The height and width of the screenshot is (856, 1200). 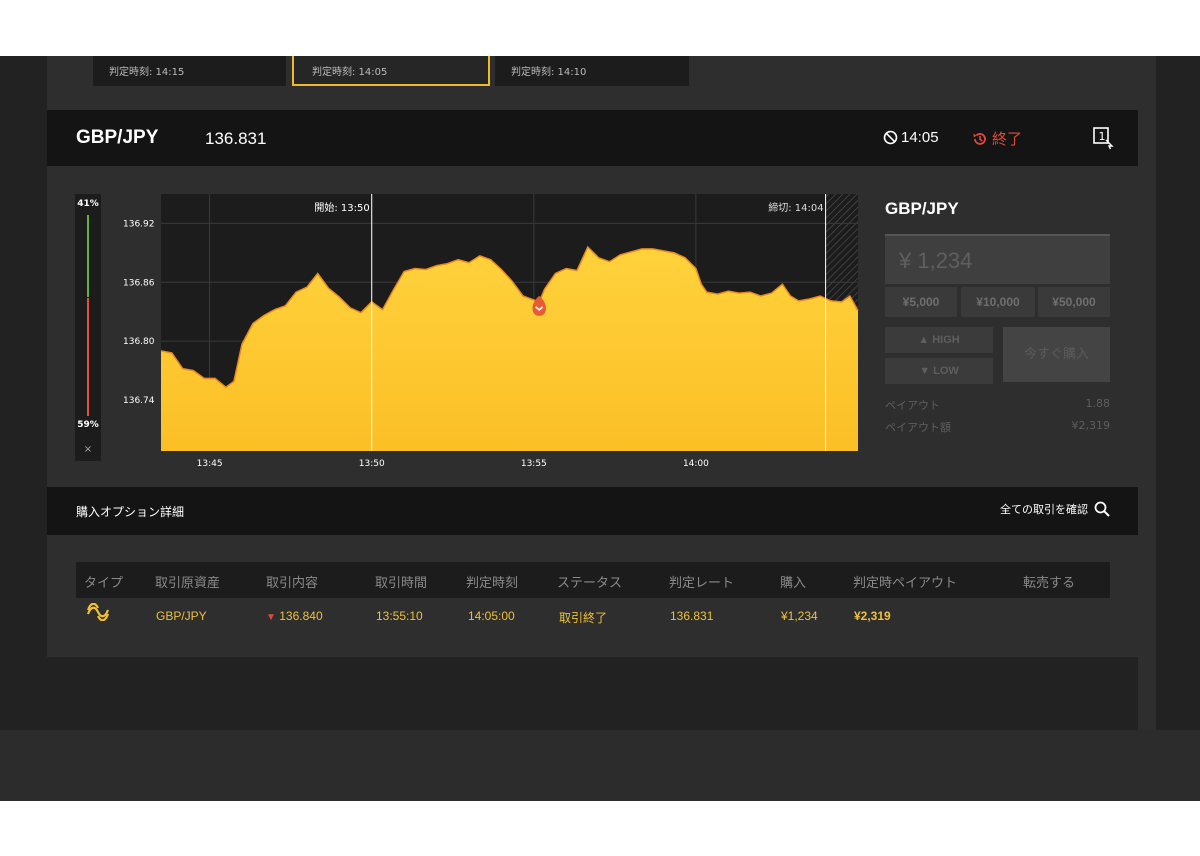 What do you see at coordinates (401, 583) in the screenshot?
I see `col-trade-time: 取引時間` at bounding box center [401, 583].